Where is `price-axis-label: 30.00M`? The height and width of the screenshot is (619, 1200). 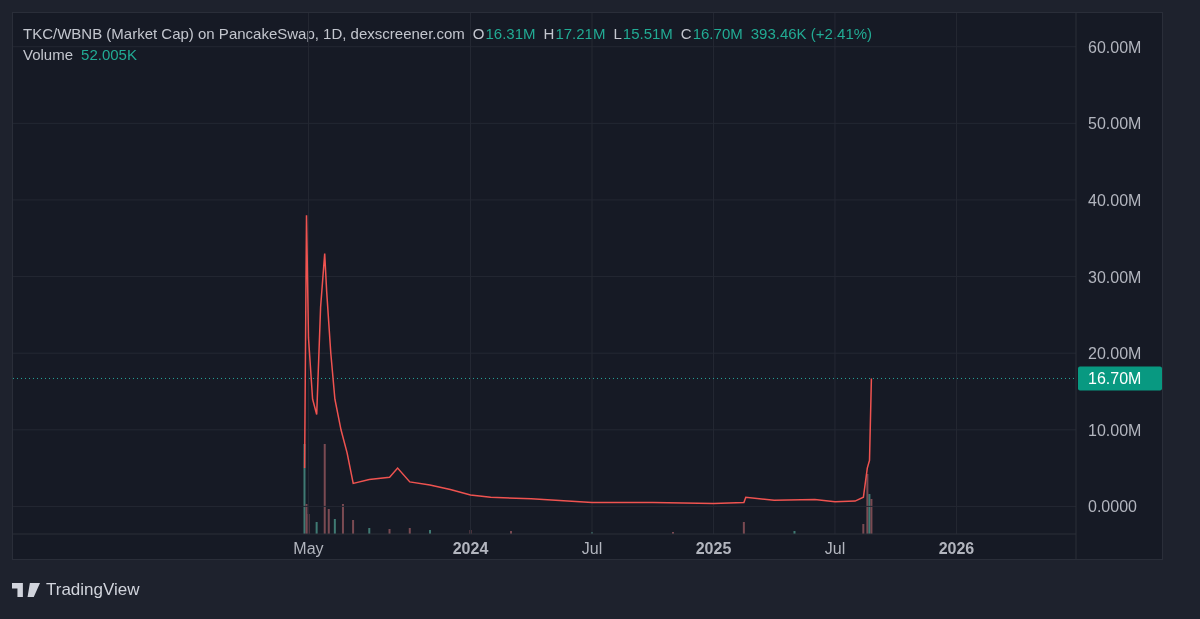
price-axis-label: 30.00M is located at coordinates (1115, 277).